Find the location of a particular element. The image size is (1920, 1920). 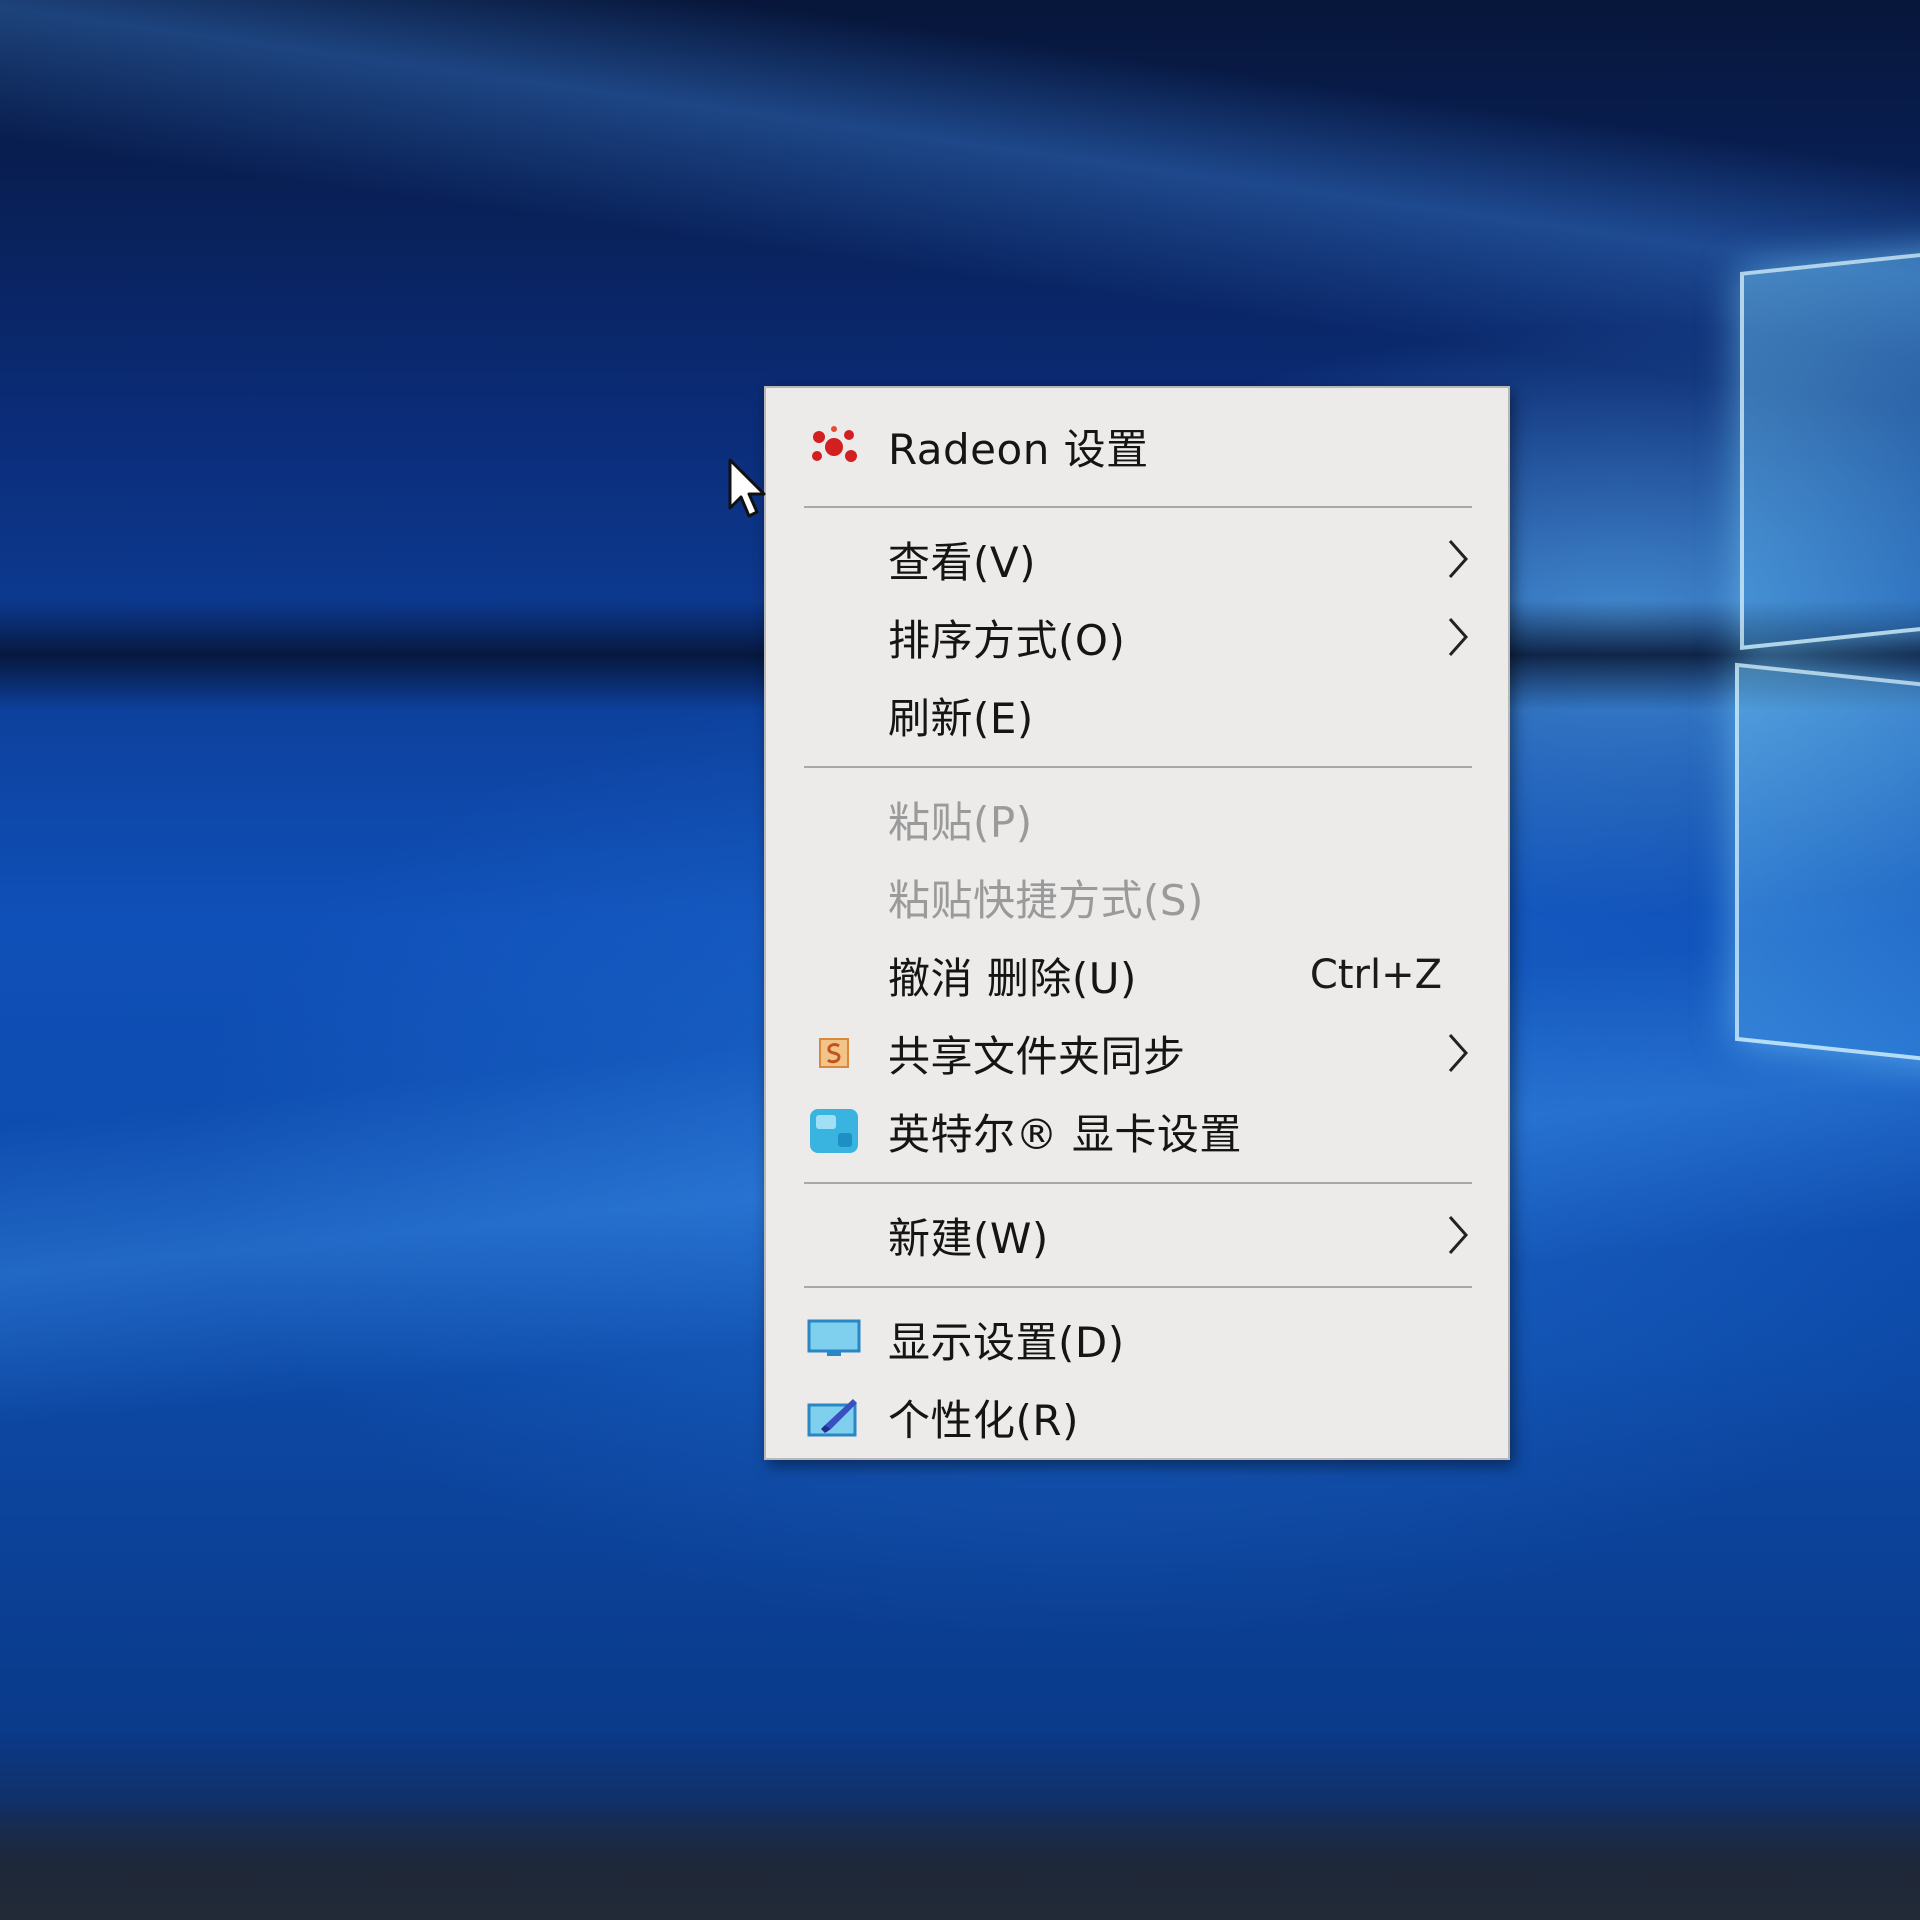

menu-item-label: 查看(V) is located at coordinates (962, 562).